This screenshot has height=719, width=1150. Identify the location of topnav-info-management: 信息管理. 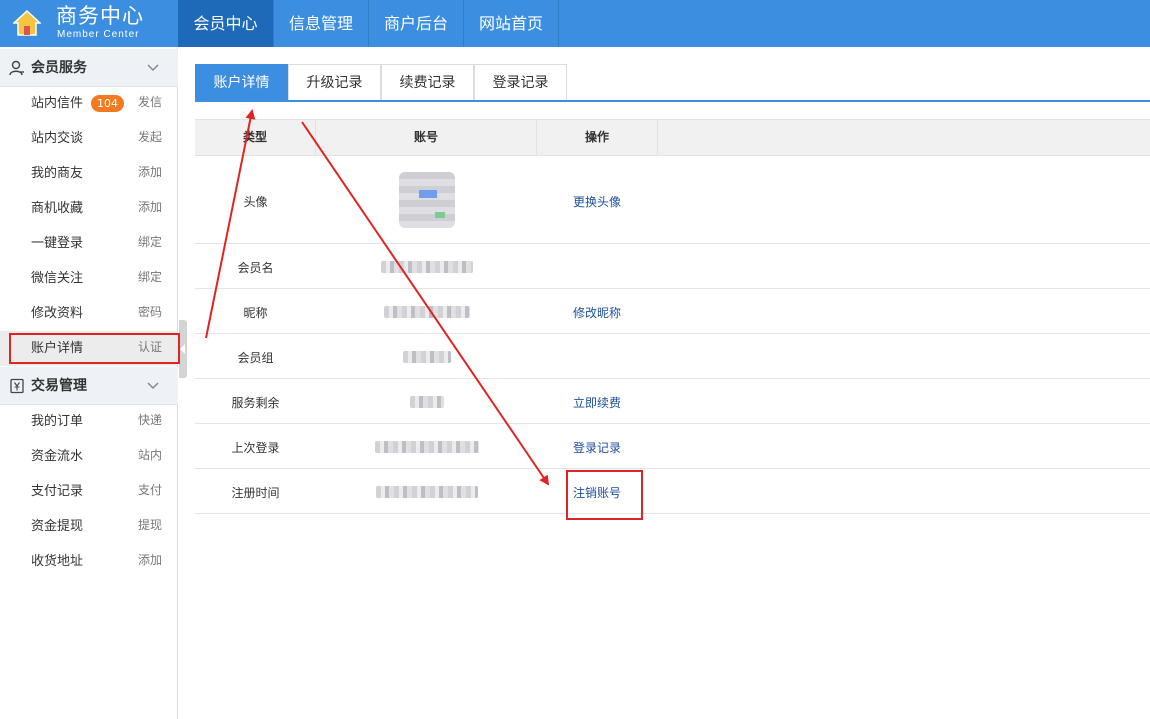
(321, 23).